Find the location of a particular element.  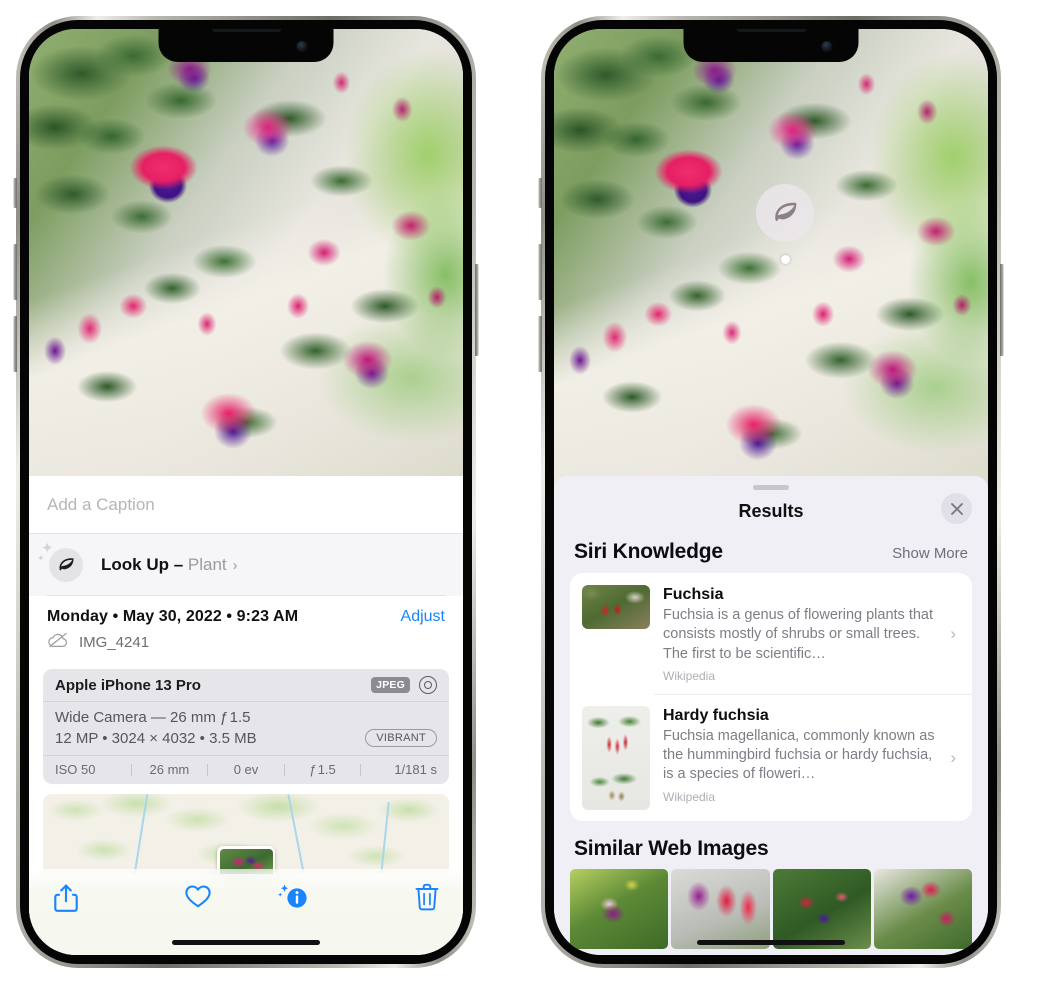

page-title: Results is located at coordinates (771, 510).